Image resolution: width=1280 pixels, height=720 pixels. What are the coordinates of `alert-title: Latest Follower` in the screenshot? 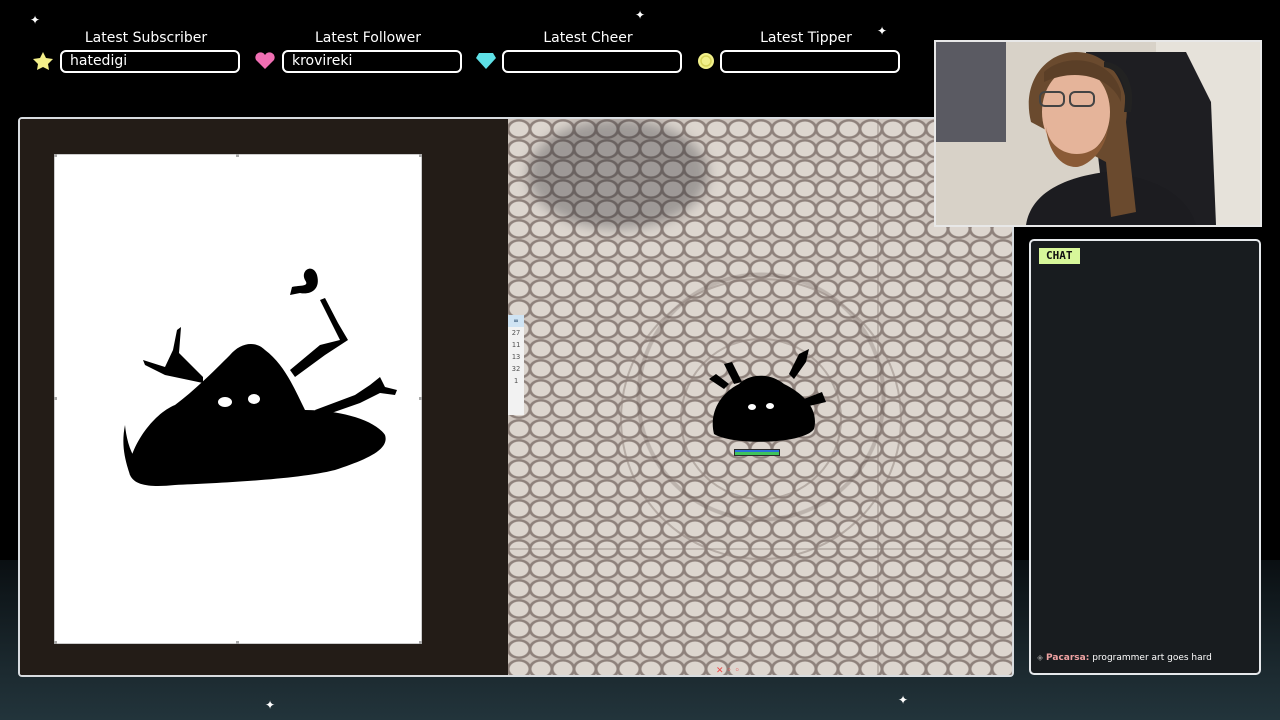 It's located at (368, 38).